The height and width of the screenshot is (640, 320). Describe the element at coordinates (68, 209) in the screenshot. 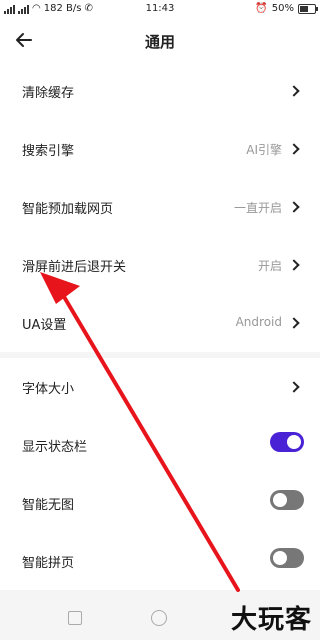

I see `setting-label: 智能预加载网页` at that location.